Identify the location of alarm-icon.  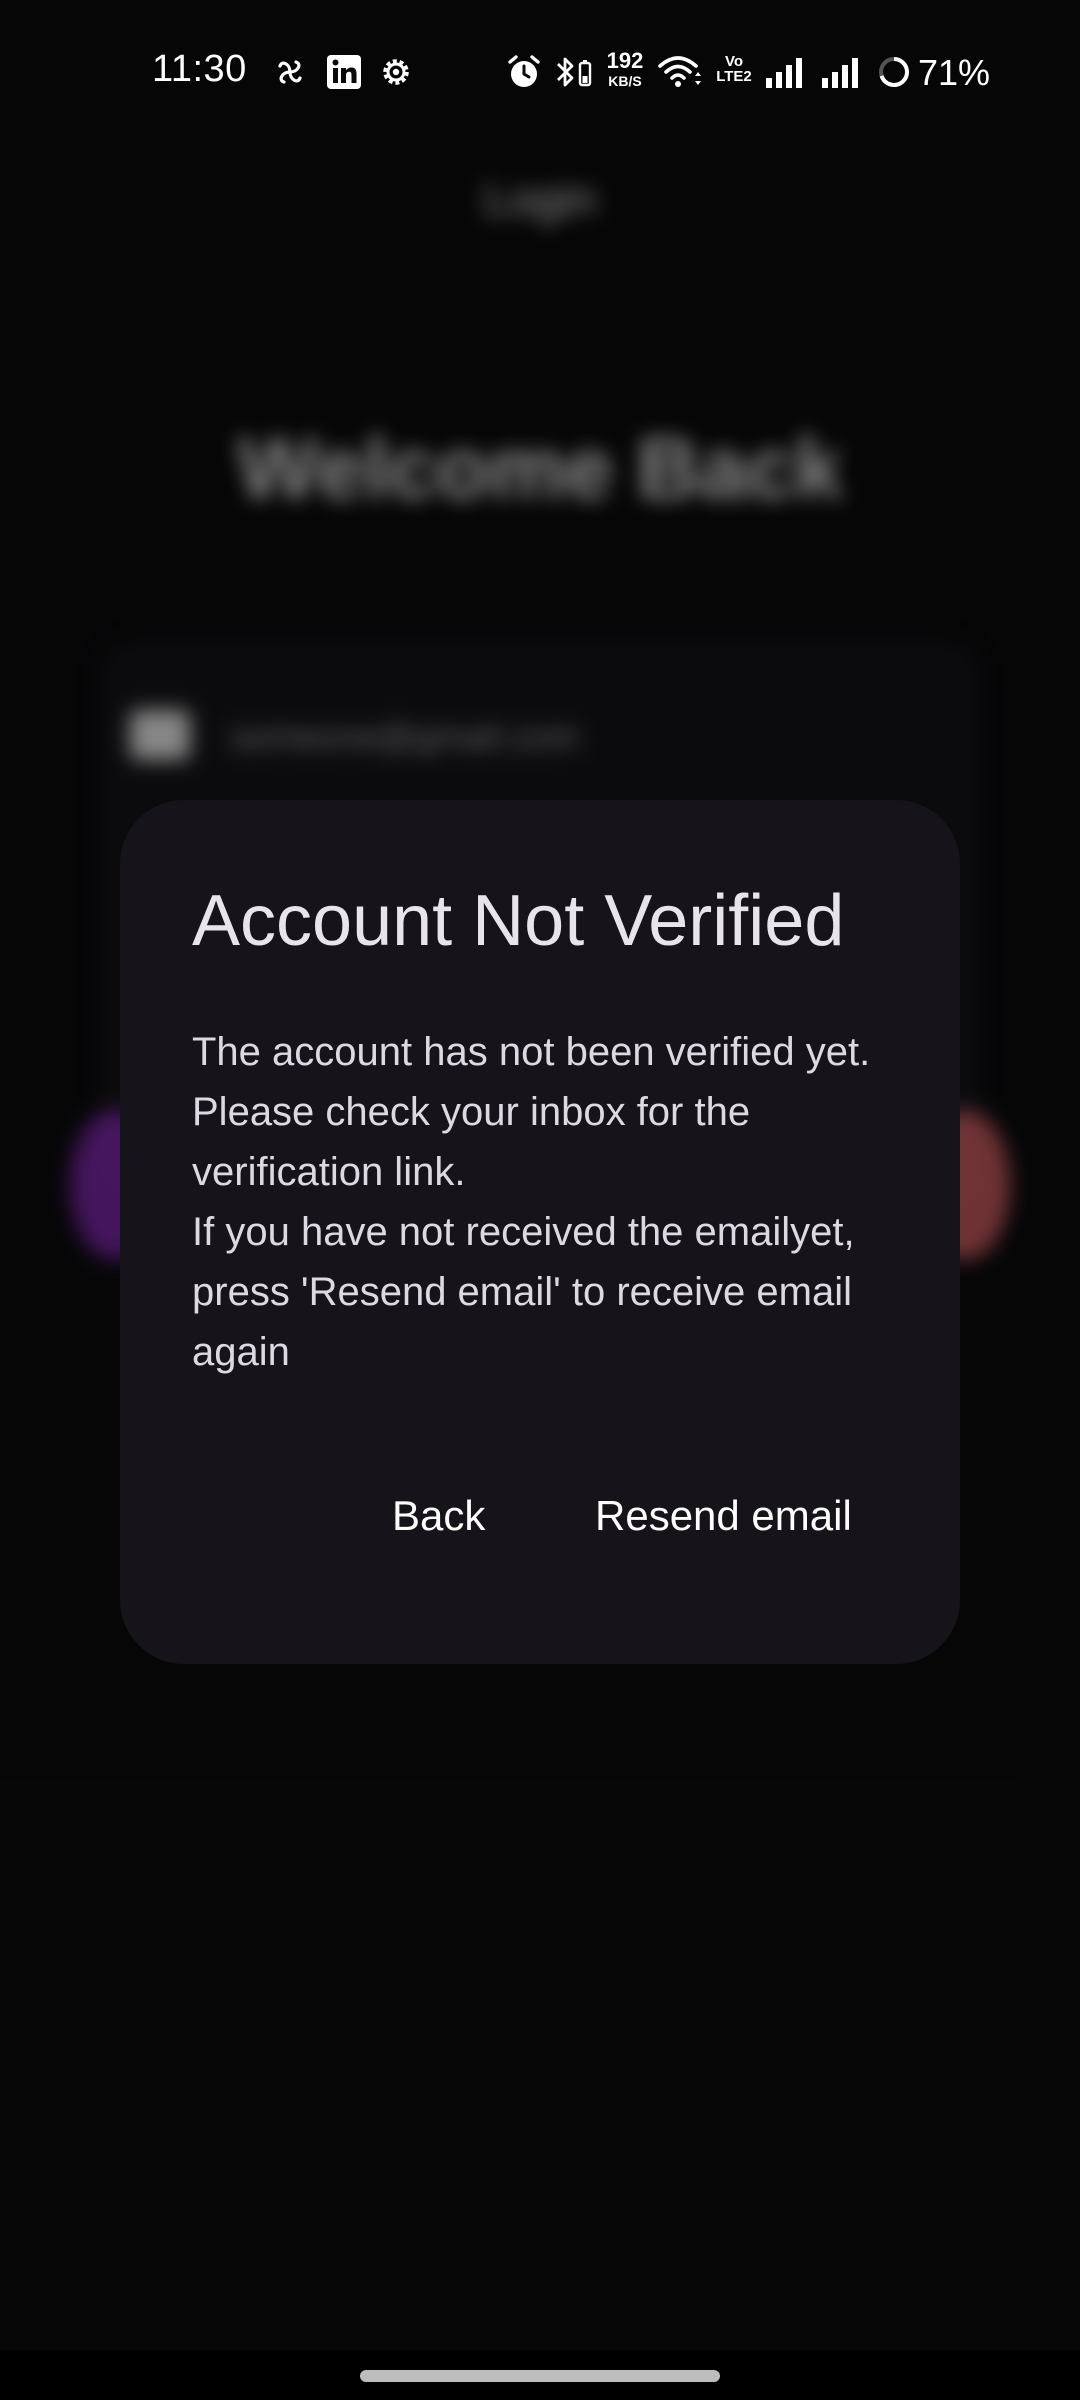
(524, 71).